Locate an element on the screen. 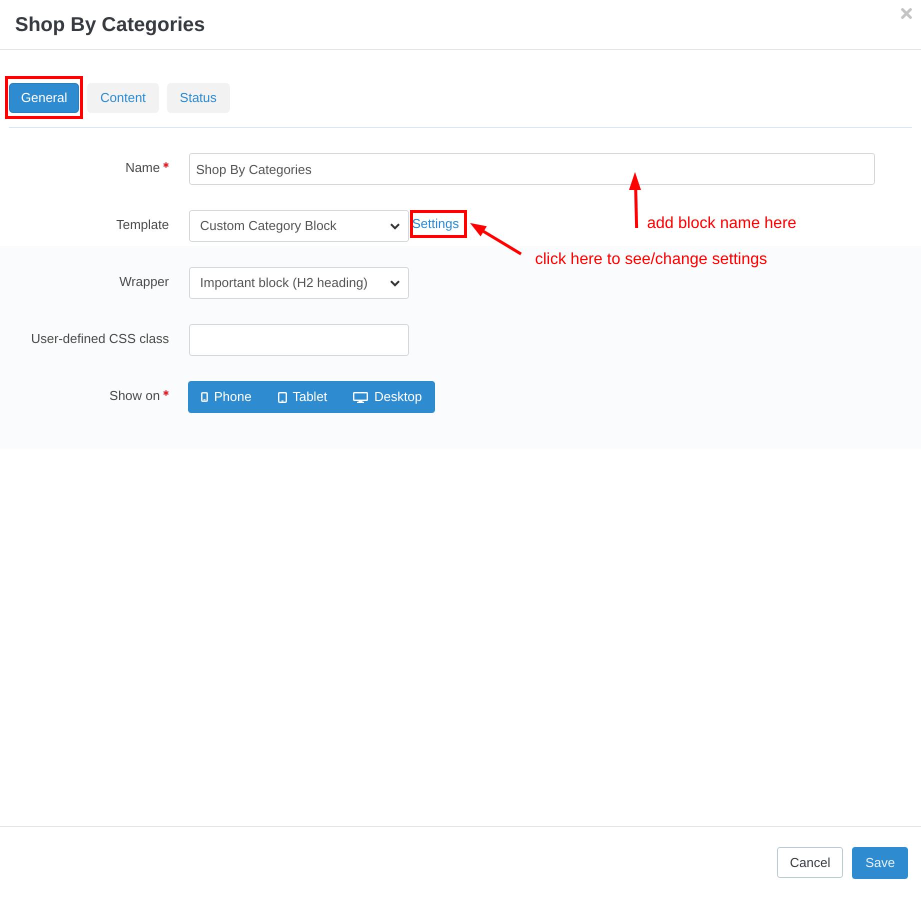 Image resolution: width=921 pixels, height=897 pixels. phone-icon is located at coordinates (204, 397).